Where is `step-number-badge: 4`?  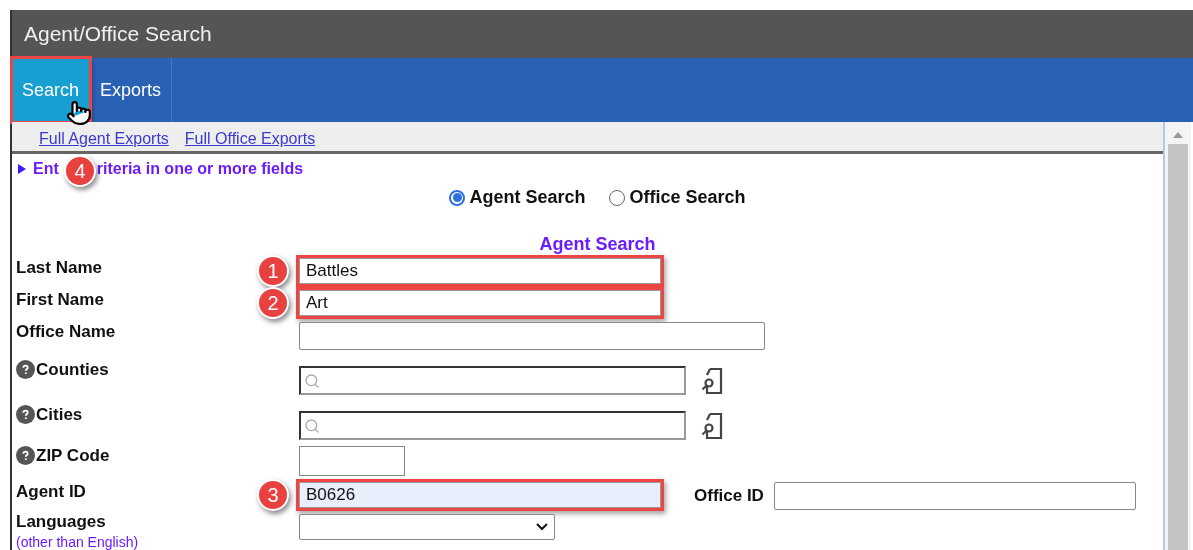 step-number-badge: 4 is located at coordinates (80, 171).